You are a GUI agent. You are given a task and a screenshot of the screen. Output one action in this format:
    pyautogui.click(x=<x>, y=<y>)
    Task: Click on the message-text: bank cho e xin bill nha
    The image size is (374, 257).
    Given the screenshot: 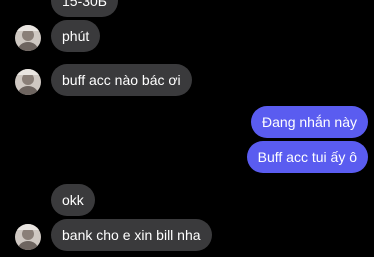 What is the action you would take?
    pyautogui.click(x=131, y=235)
    